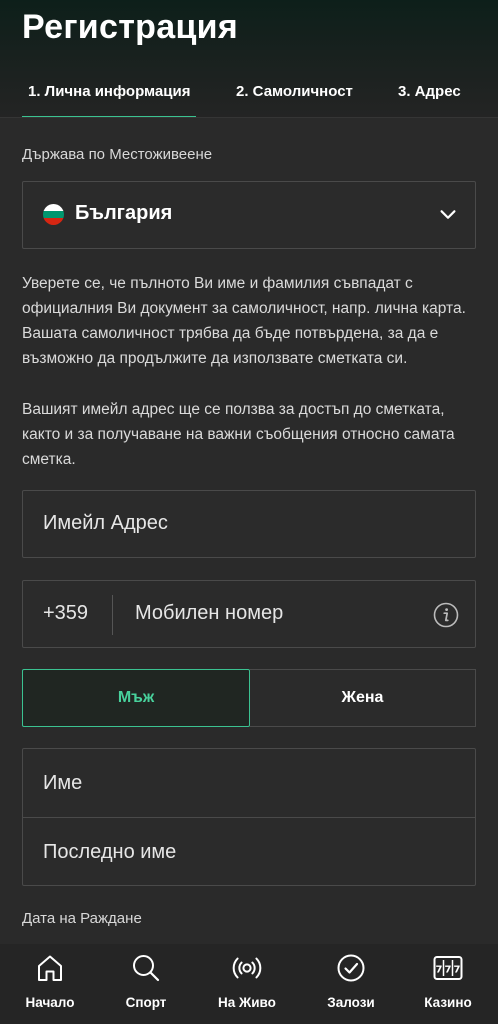 The height and width of the screenshot is (1024, 498). What do you see at coordinates (50, 984) in the screenshot?
I see `nav-item-home: Начало` at bounding box center [50, 984].